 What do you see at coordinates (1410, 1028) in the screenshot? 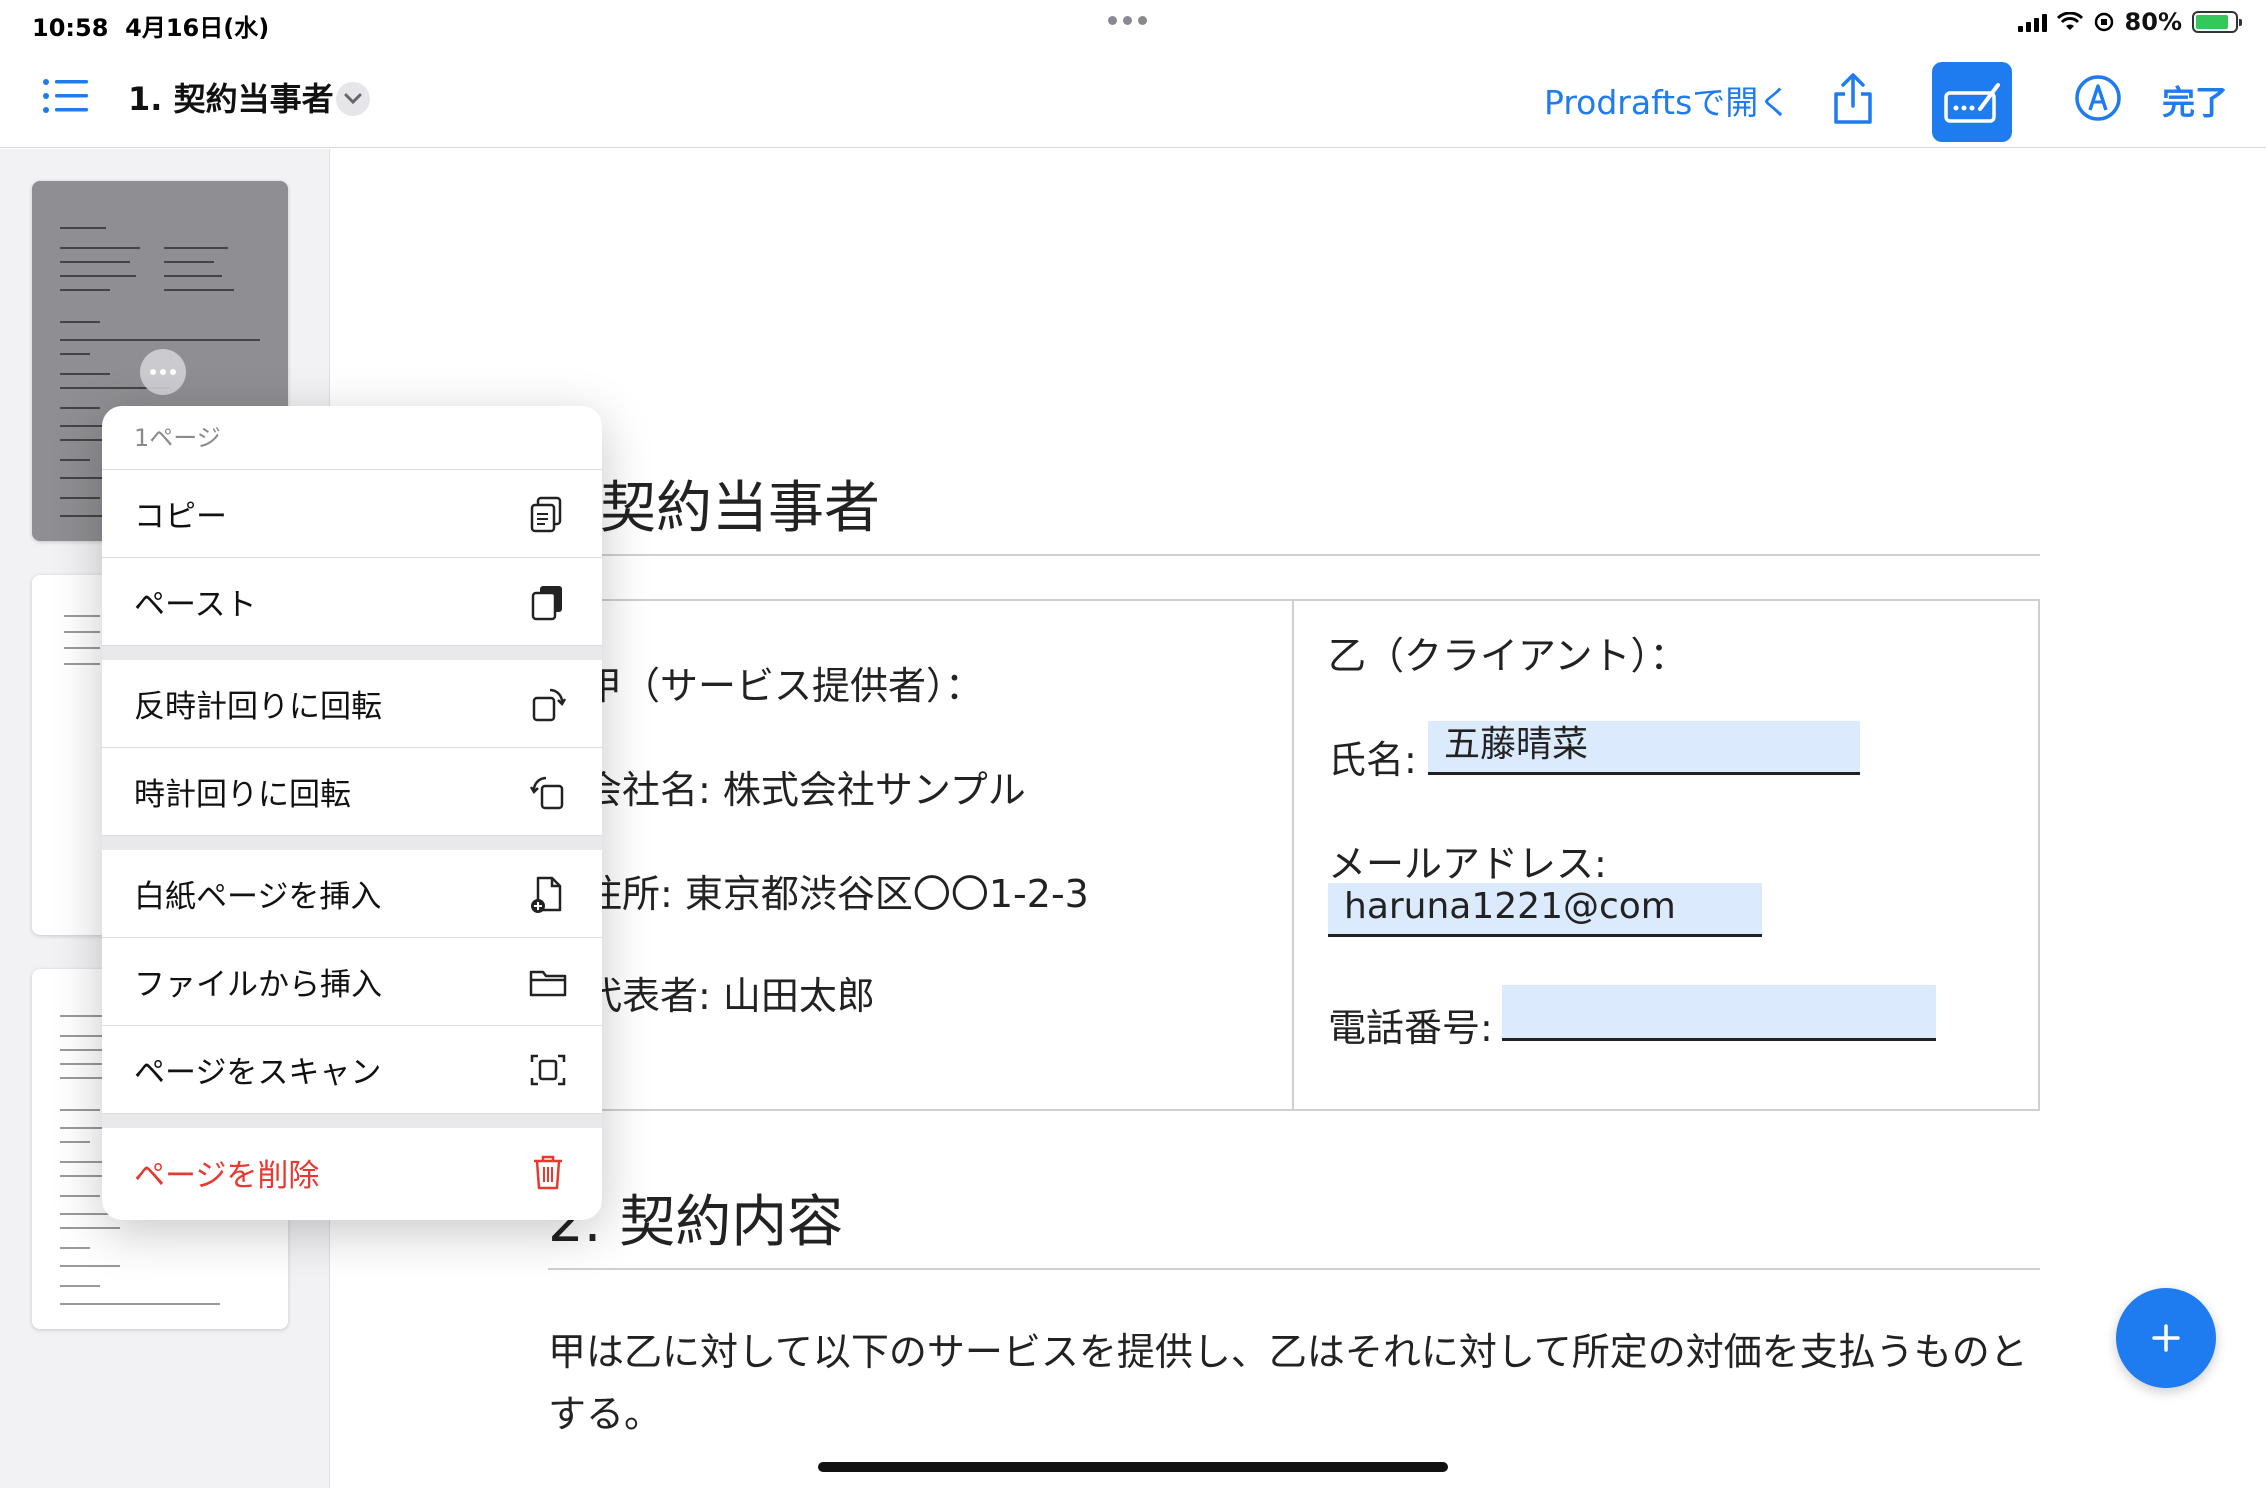
I see `phone-label: 電話番号:` at bounding box center [1410, 1028].